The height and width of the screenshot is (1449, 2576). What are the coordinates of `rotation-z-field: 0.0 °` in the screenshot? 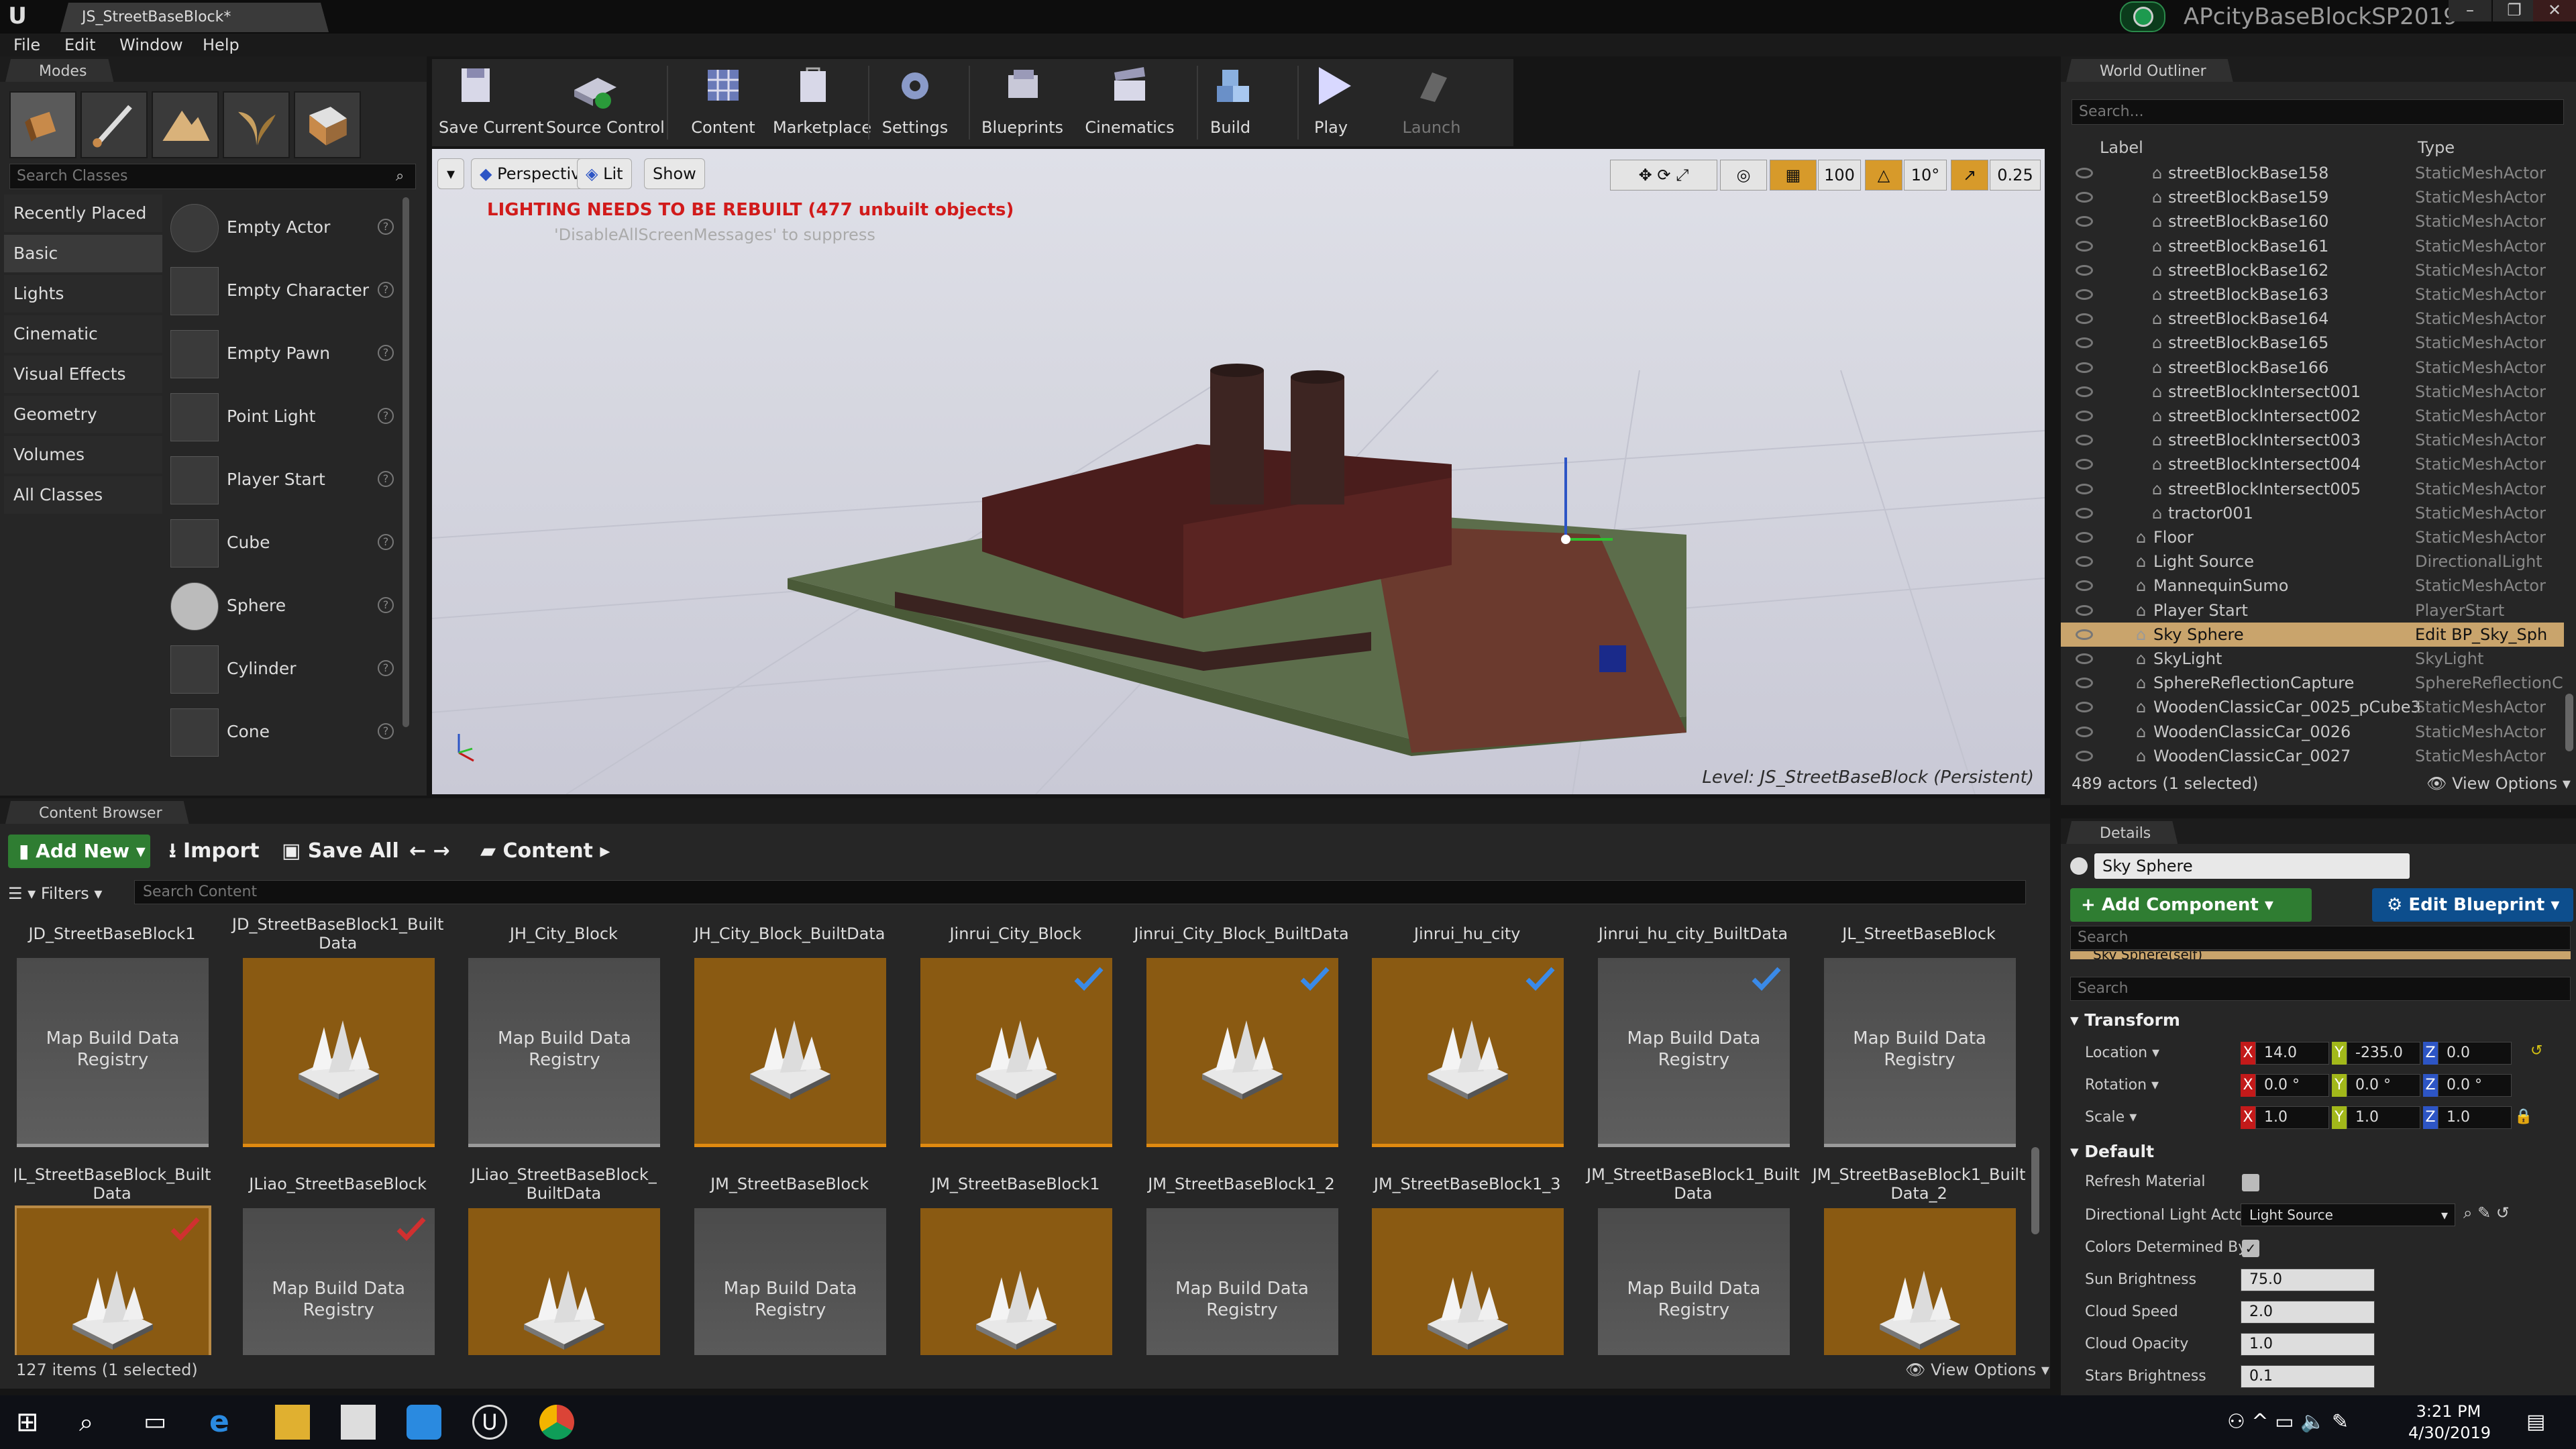 It's located at (2475, 1085).